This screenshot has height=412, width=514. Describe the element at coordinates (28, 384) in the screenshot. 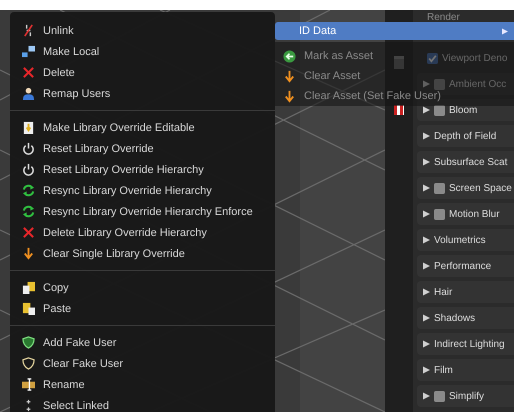

I see `rename-icon` at that location.